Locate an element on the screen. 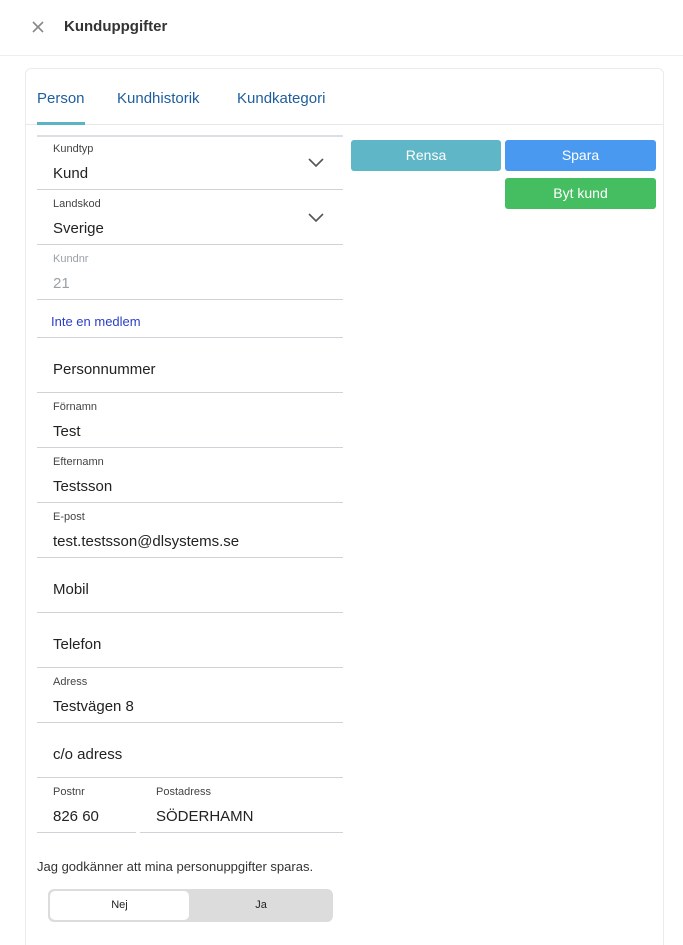 This screenshot has width=683, height=945. adress-label: Adress is located at coordinates (70, 682).